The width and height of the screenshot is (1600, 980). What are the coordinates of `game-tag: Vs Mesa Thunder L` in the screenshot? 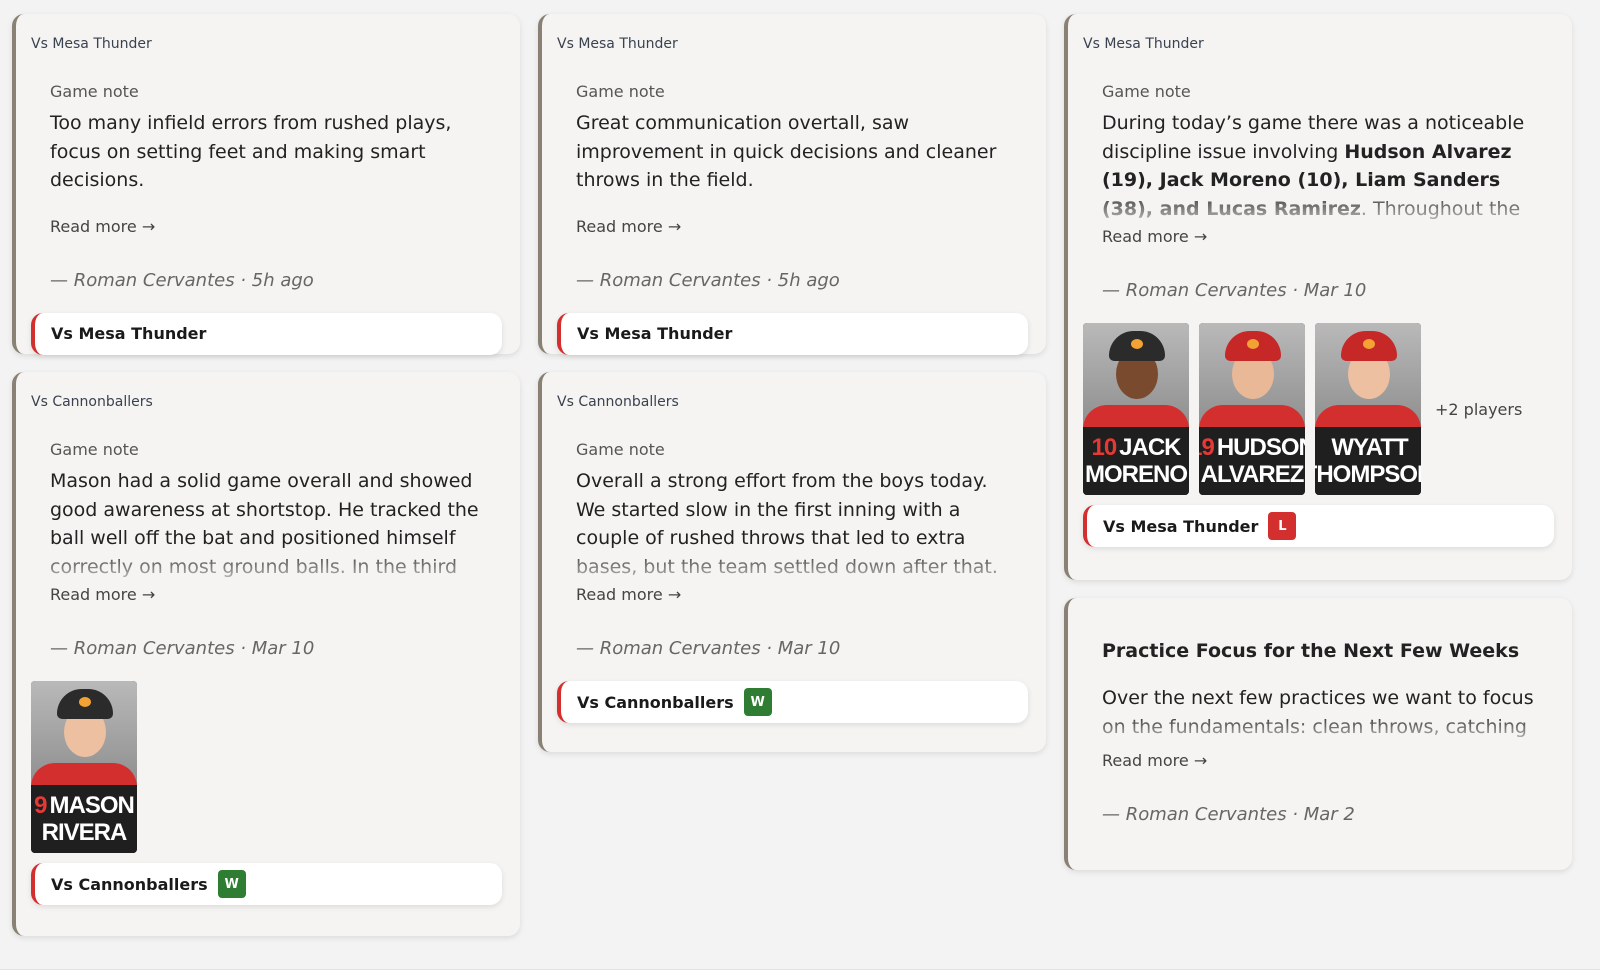 It's located at (1318, 526).